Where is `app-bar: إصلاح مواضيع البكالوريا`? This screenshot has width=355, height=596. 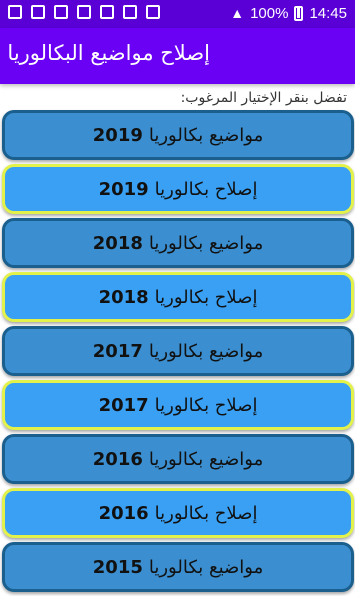
app-bar: إصلاح مواضيع البكالوريا is located at coordinates (177, 56).